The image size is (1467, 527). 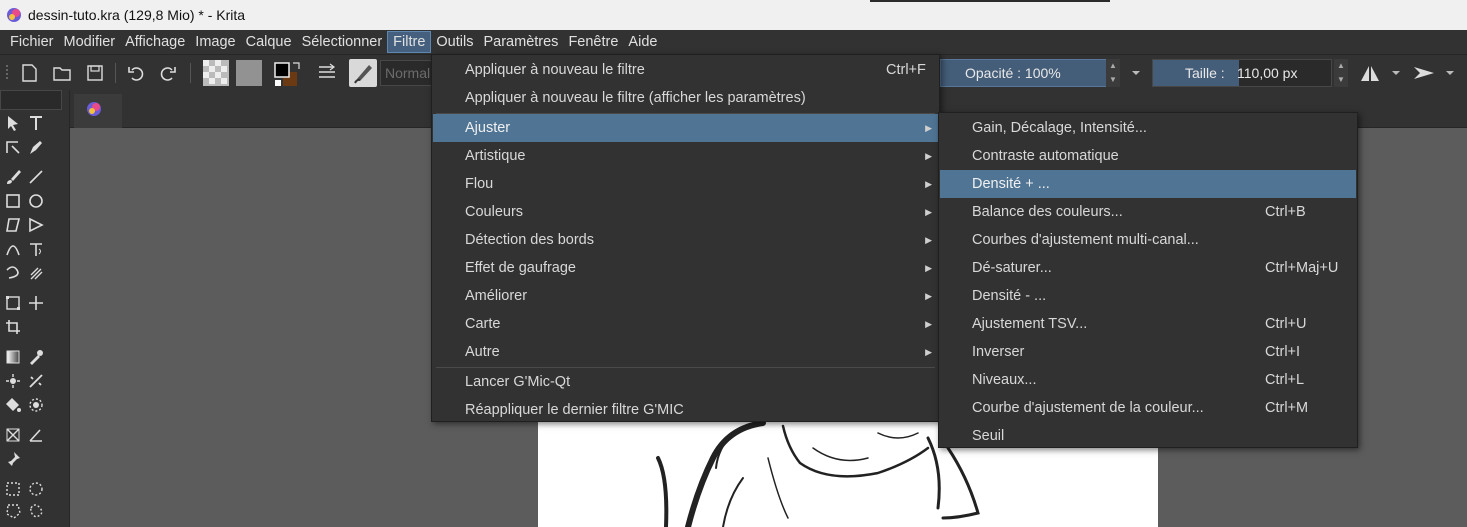 What do you see at coordinates (1425, 73) in the screenshot?
I see `mirror-v-icon` at bounding box center [1425, 73].